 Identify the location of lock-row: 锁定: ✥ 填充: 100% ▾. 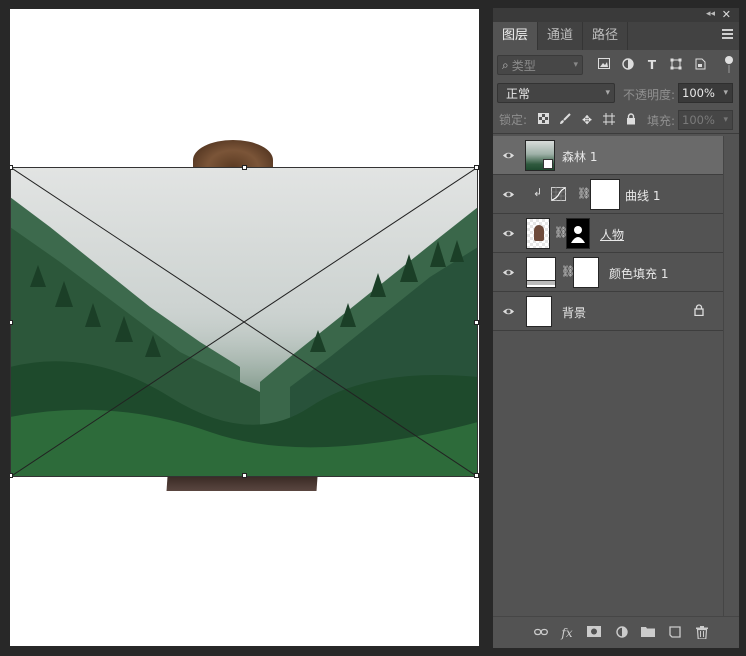
(616, 120).